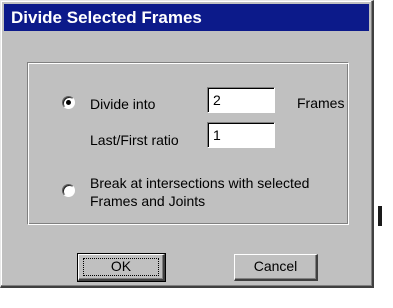 The width and height of the screenshot is (393, 308). Describe the element at coordinates (148, 201) in the screenshot. I see `break-at-intersections-label-line2: Frames and Joints` at that location.